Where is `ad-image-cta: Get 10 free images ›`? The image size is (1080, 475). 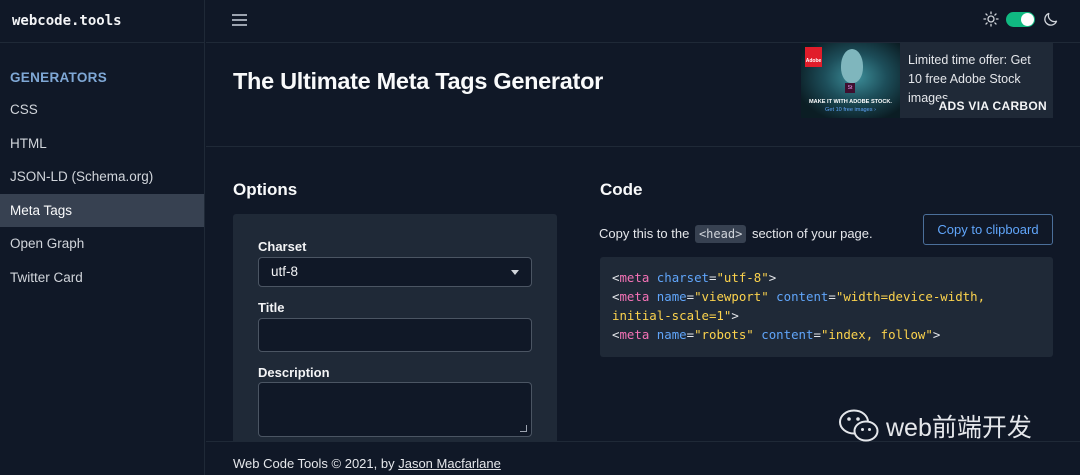
ad-image-cta: Get 10 free images › is located at coordinates (850, 110).